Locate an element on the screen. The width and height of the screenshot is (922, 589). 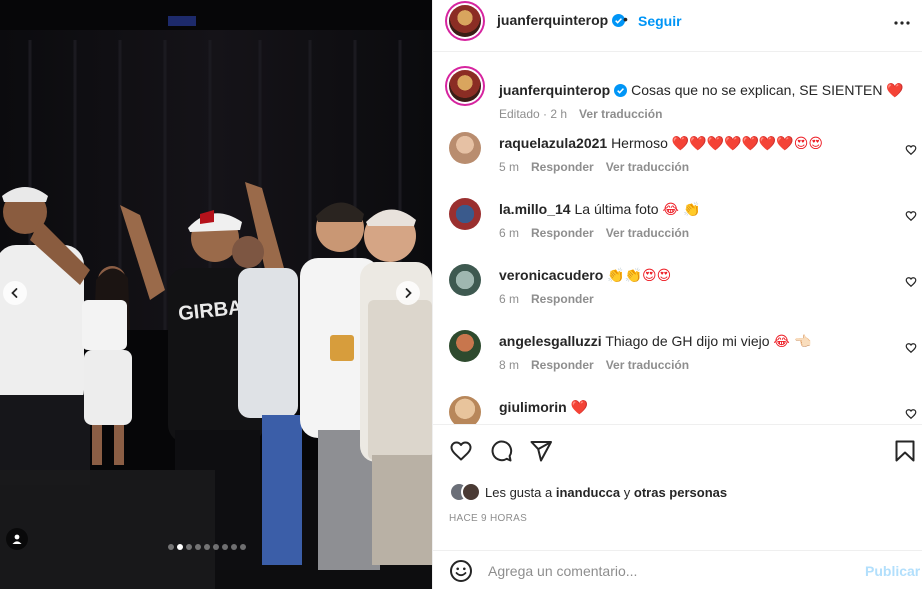
comment-item: veronicacudero 👏👏😍😍 6 m Responder is located at coordinates (677, 297).